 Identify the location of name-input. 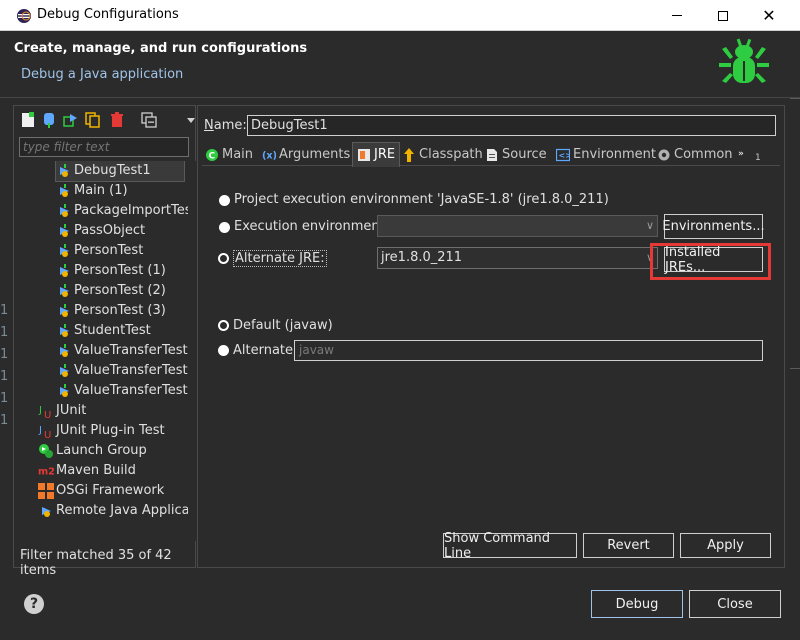
(511, 125).